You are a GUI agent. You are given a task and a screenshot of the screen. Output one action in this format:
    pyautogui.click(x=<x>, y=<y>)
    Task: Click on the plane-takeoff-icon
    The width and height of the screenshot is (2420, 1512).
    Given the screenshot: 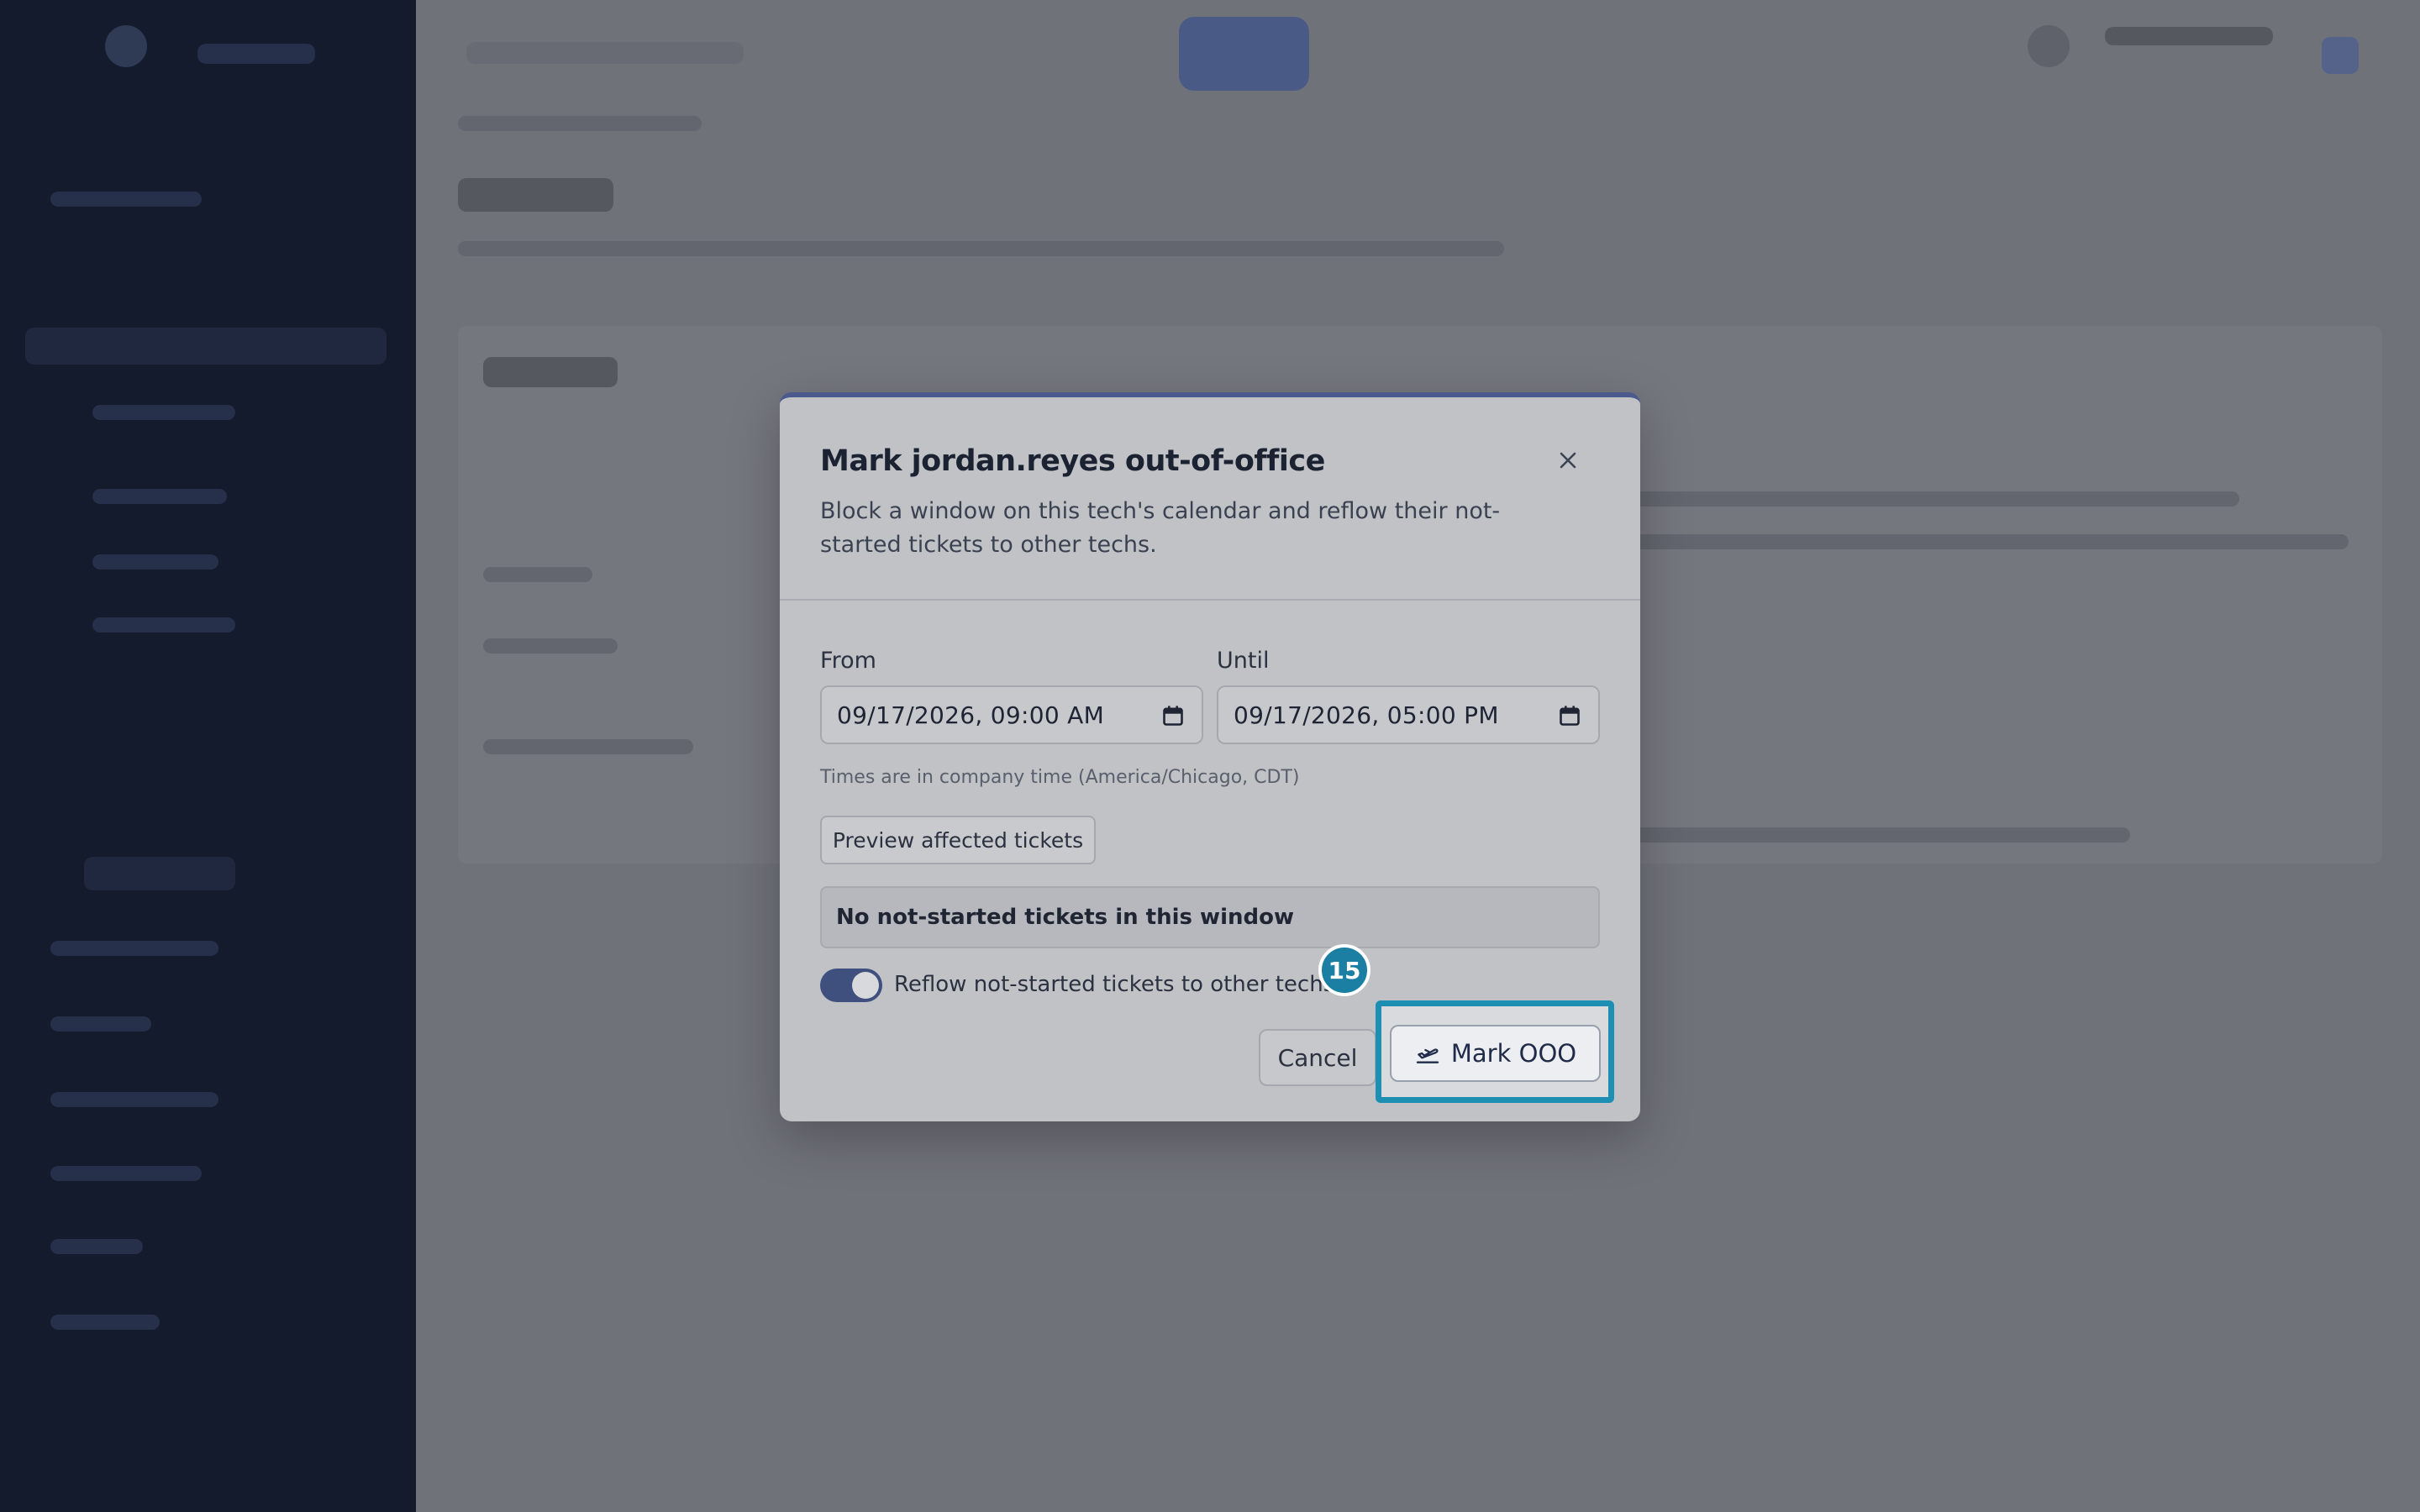 What is the action you would take?
    pyautogui.click(x=1427, y=1055)
    